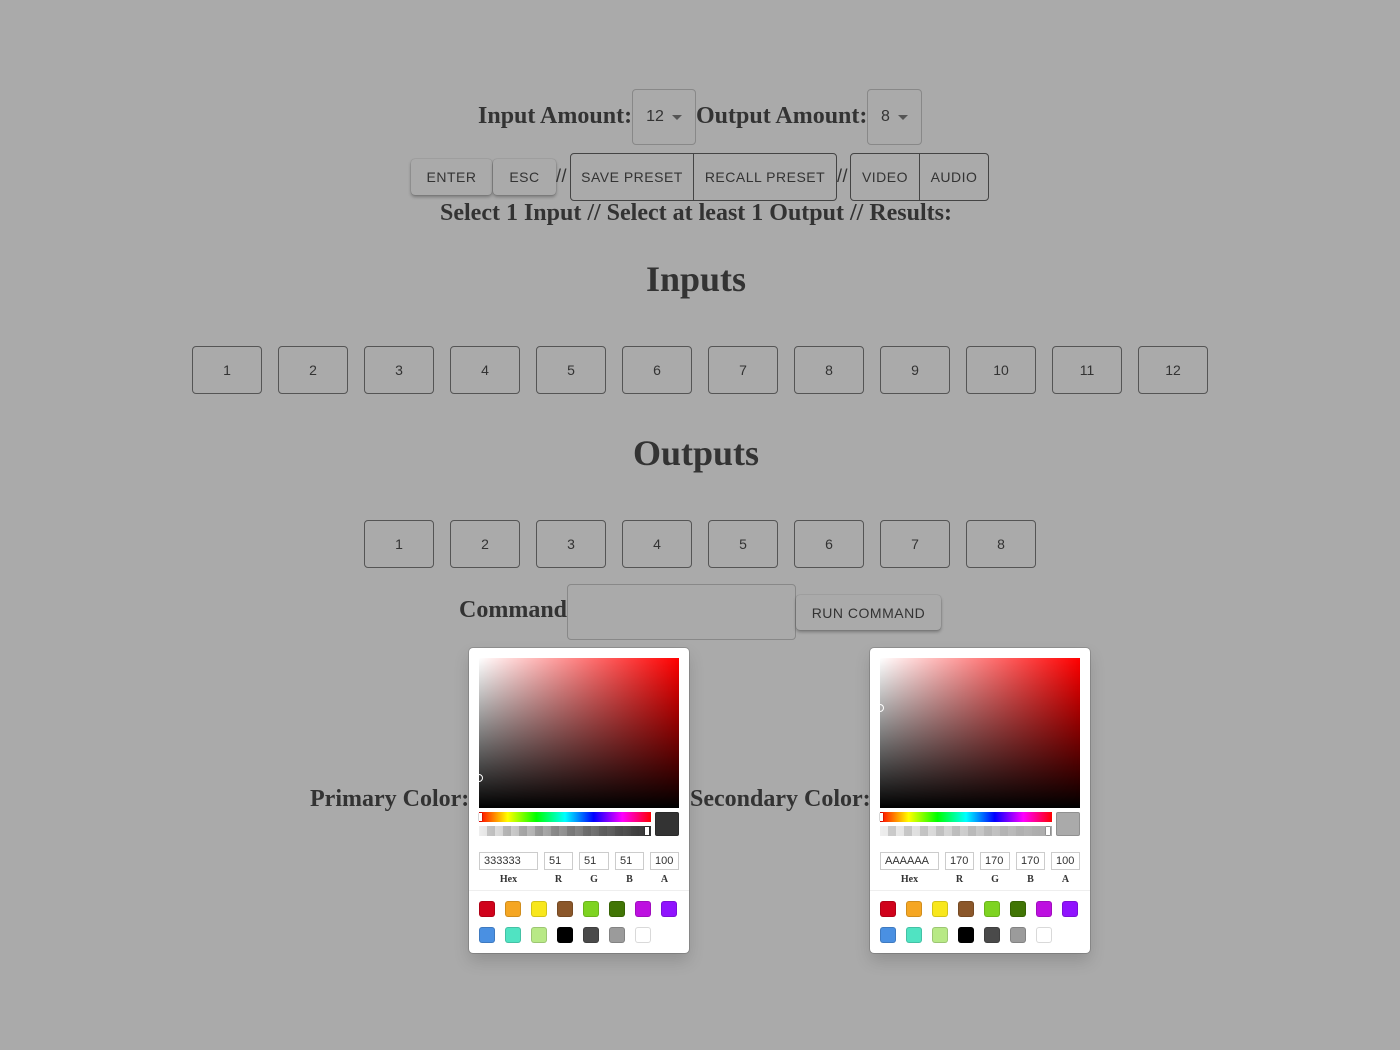 The width and height of the screenshot is (1400, 1050). I want to click on input-amount-select: 12, so click(664, 117).